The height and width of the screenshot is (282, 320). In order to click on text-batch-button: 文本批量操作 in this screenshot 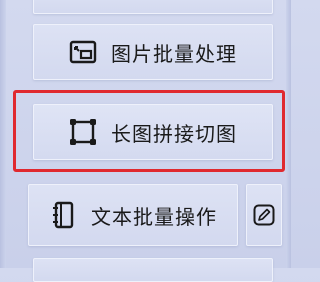, I will do `click(133, 215)`.